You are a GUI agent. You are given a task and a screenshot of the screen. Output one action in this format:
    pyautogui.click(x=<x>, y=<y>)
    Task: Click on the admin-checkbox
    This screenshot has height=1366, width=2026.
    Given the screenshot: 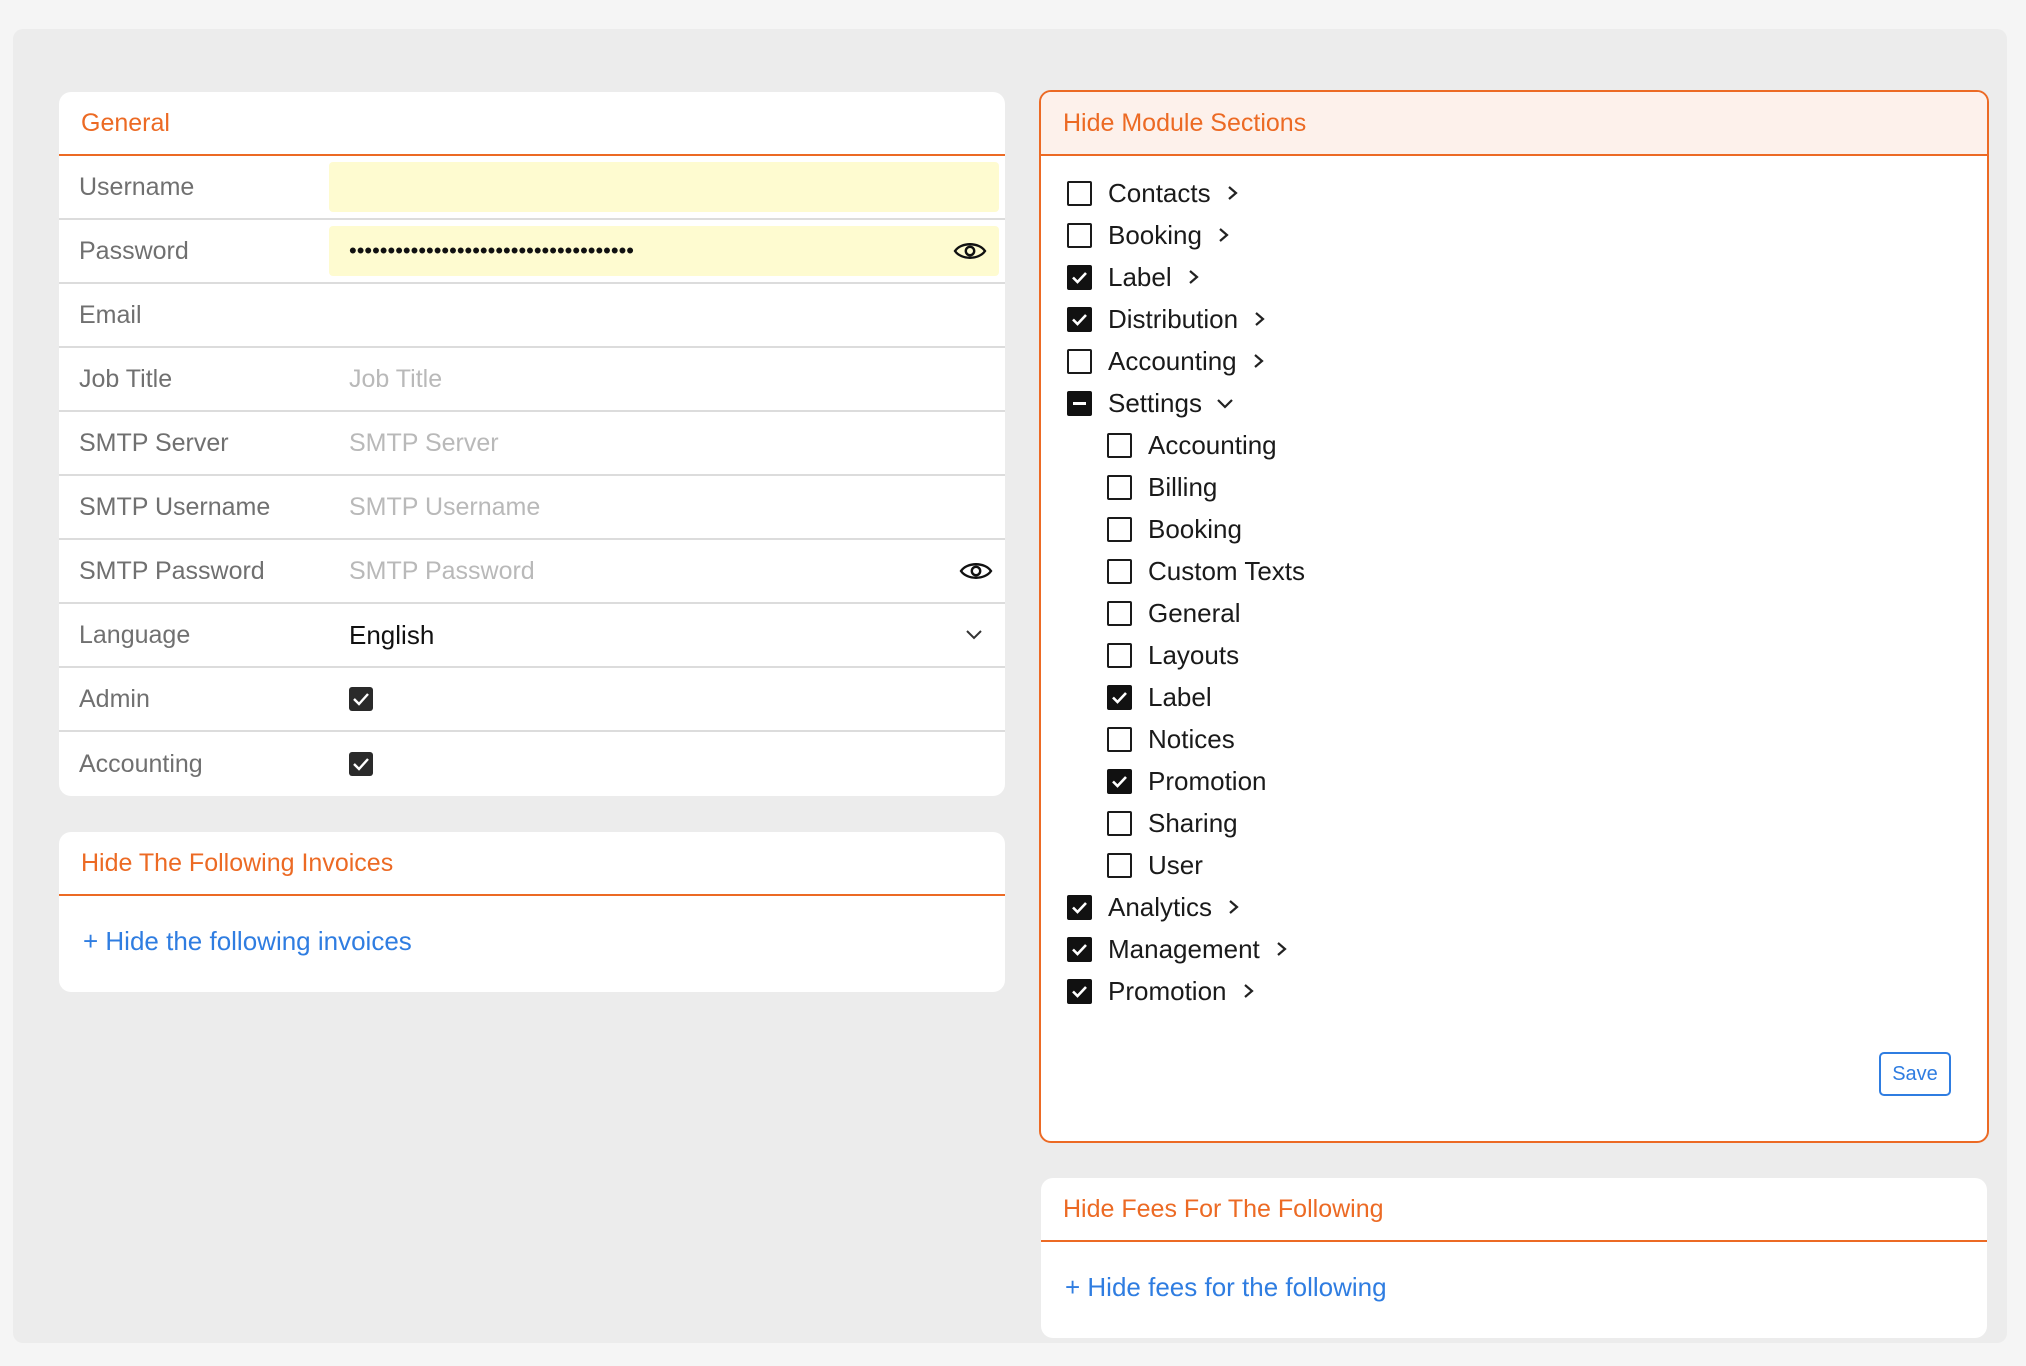 What is the action you would take?
    pyautogui.click(x=361, y=699)
    